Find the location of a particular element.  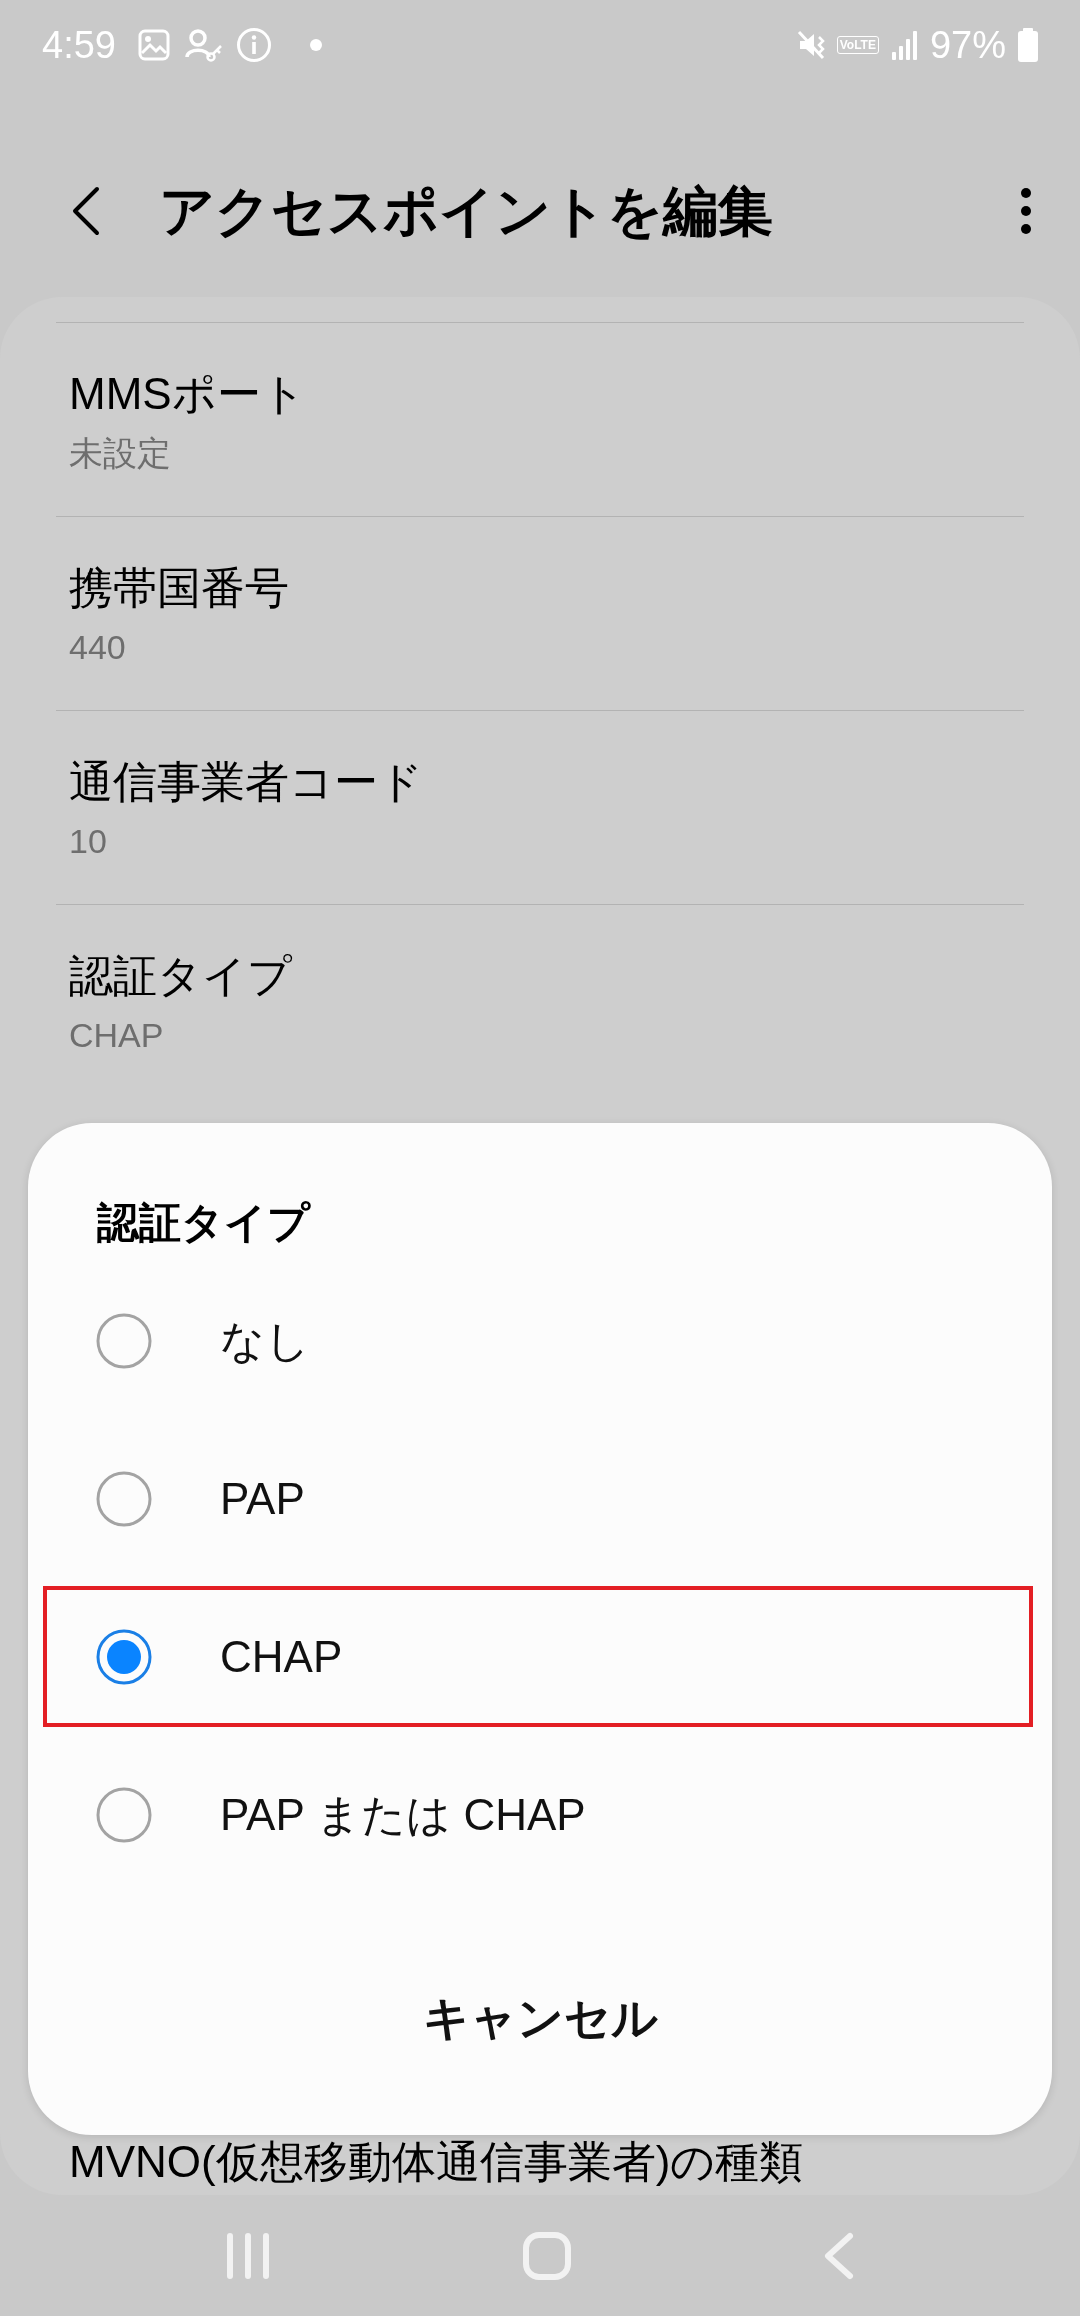

notification-dot-icon is located at coordinates (315, 45).